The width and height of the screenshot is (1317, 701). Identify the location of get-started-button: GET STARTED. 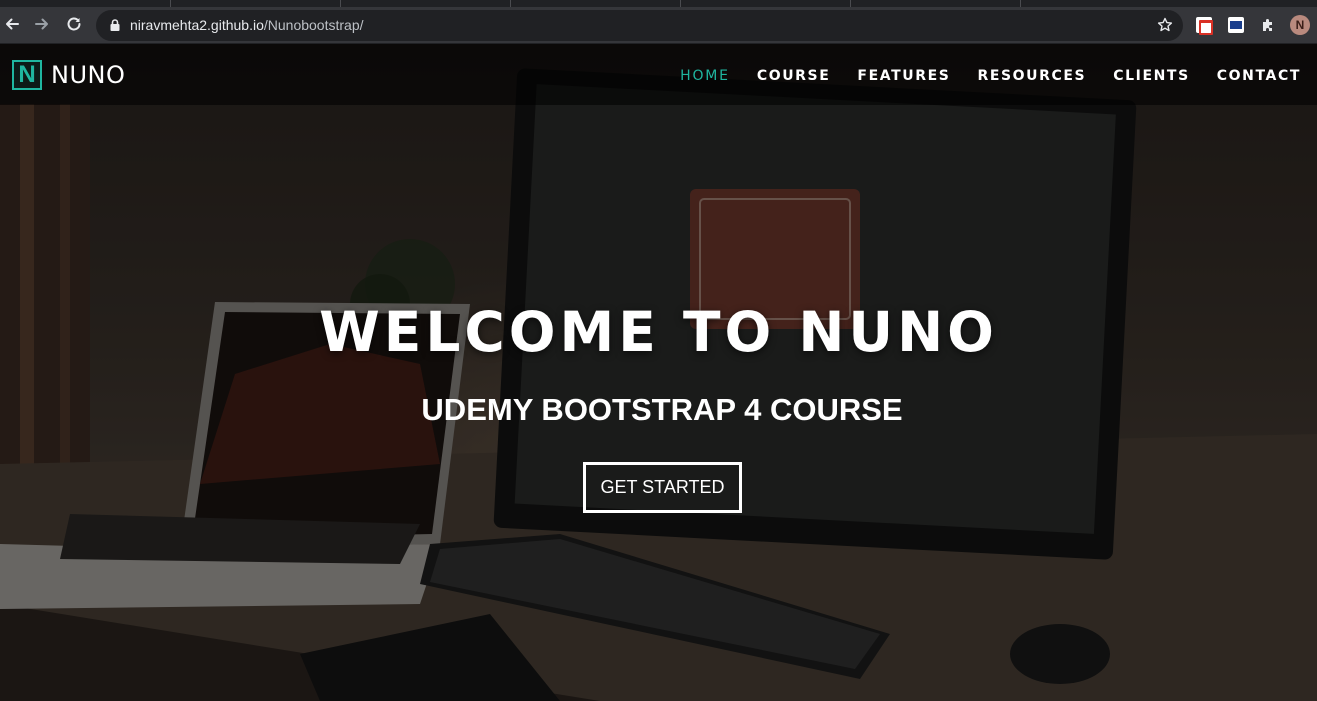
(662, 487).